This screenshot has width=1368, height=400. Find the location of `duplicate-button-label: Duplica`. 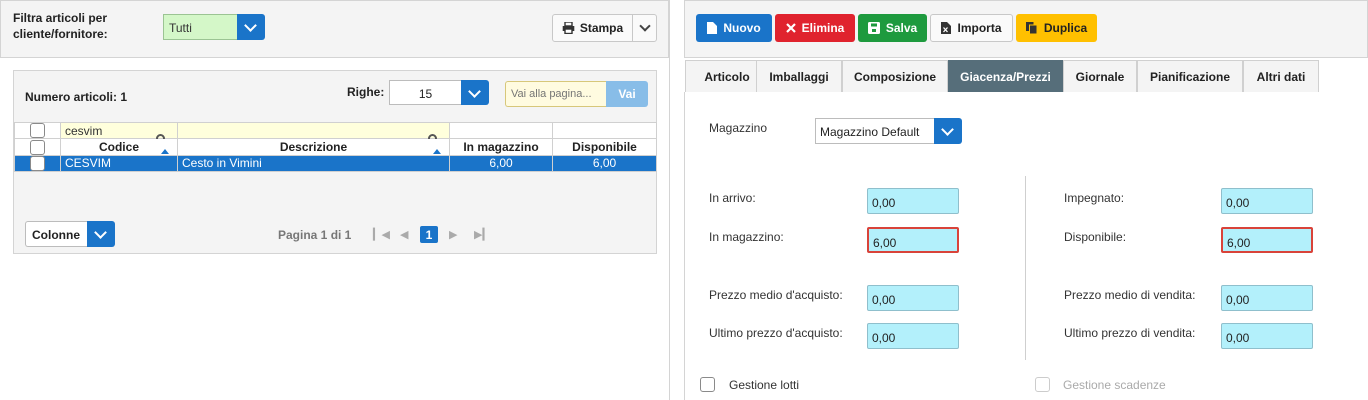

duplicate-button-label: Duplica is located at coordinates (1065, 28).